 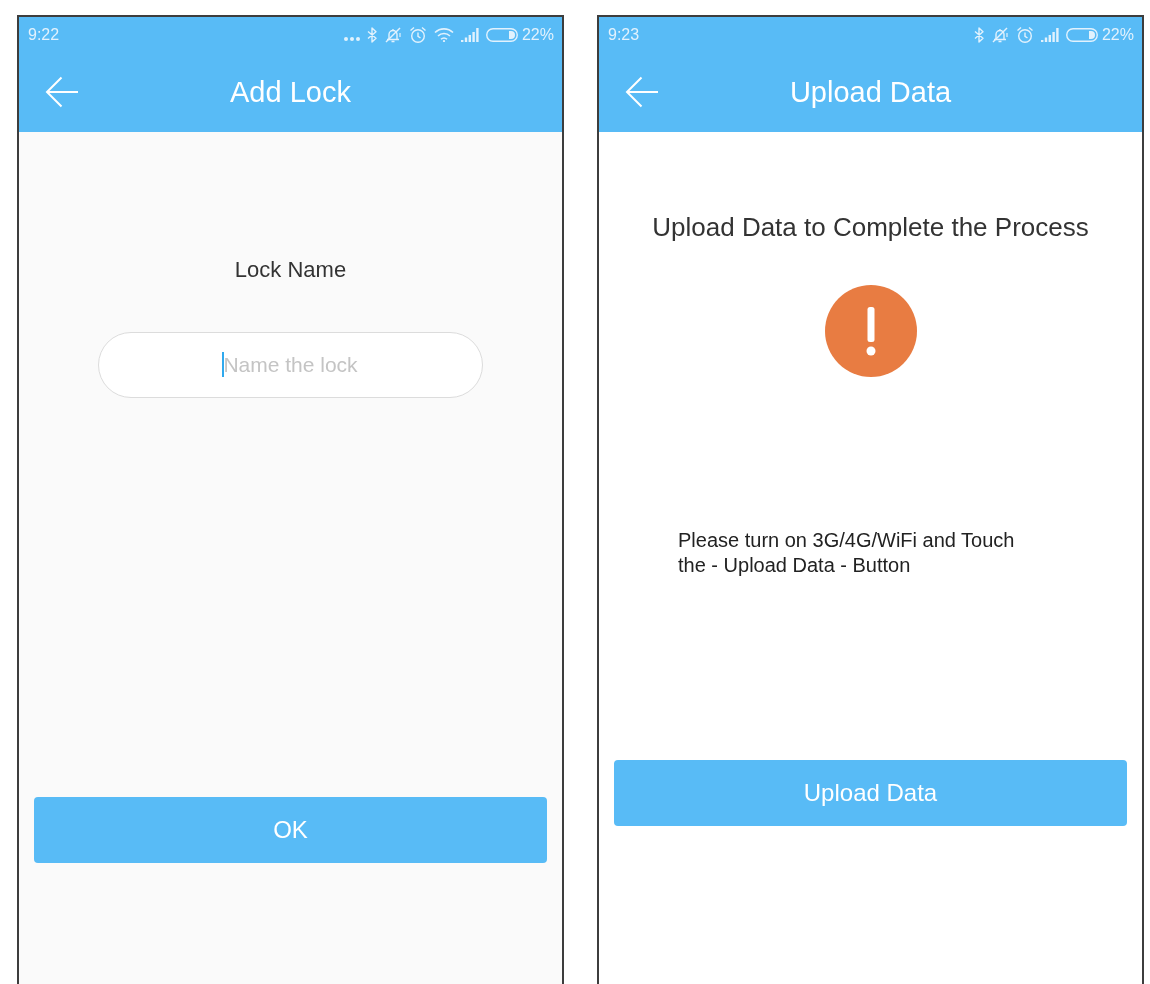 I want to click on instruction-text: Please turn on 3G/4G/WiFi and Touch the - Upload Data - Button, so click(x=847, y=553).